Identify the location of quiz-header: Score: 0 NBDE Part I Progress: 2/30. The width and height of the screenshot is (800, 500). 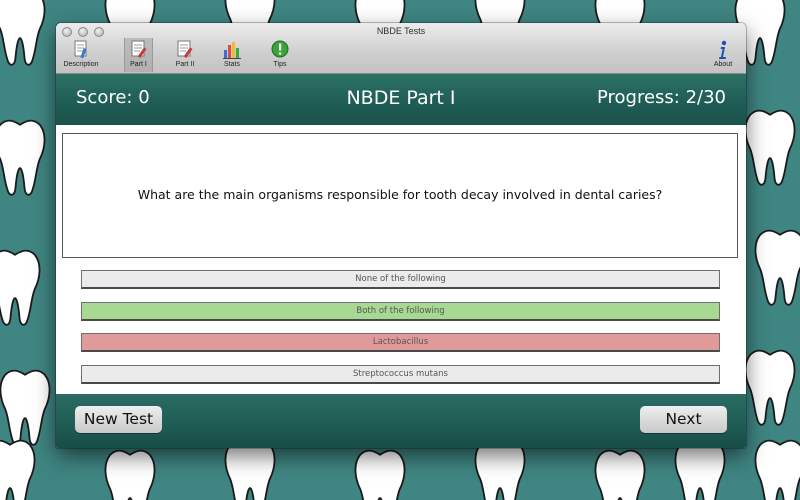
(401, 99).